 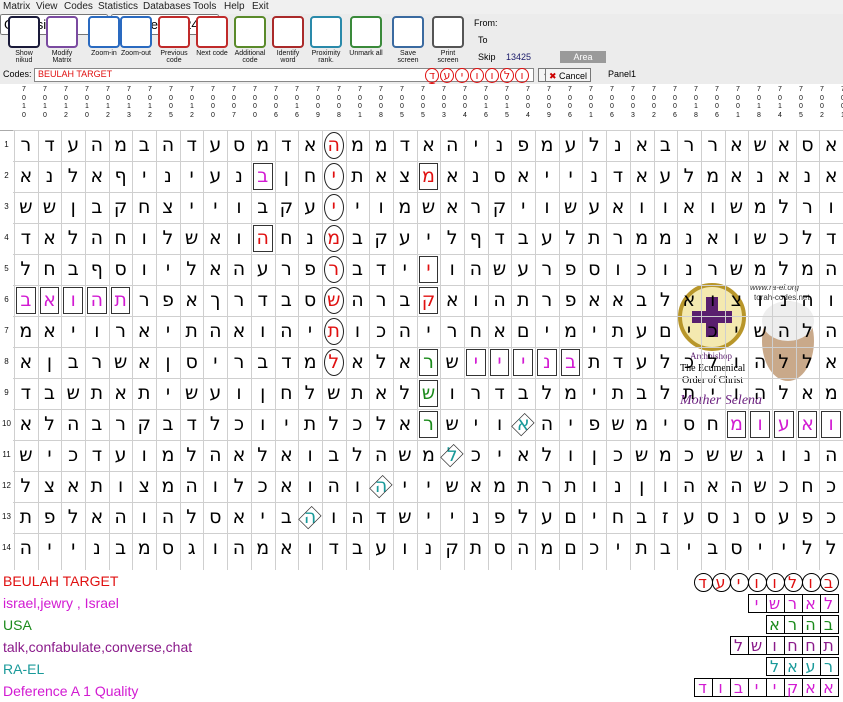 What do you see at coordinates (47, 6) in the screenshot?
I see `menu-view: View` at bounding box center [47, 6].